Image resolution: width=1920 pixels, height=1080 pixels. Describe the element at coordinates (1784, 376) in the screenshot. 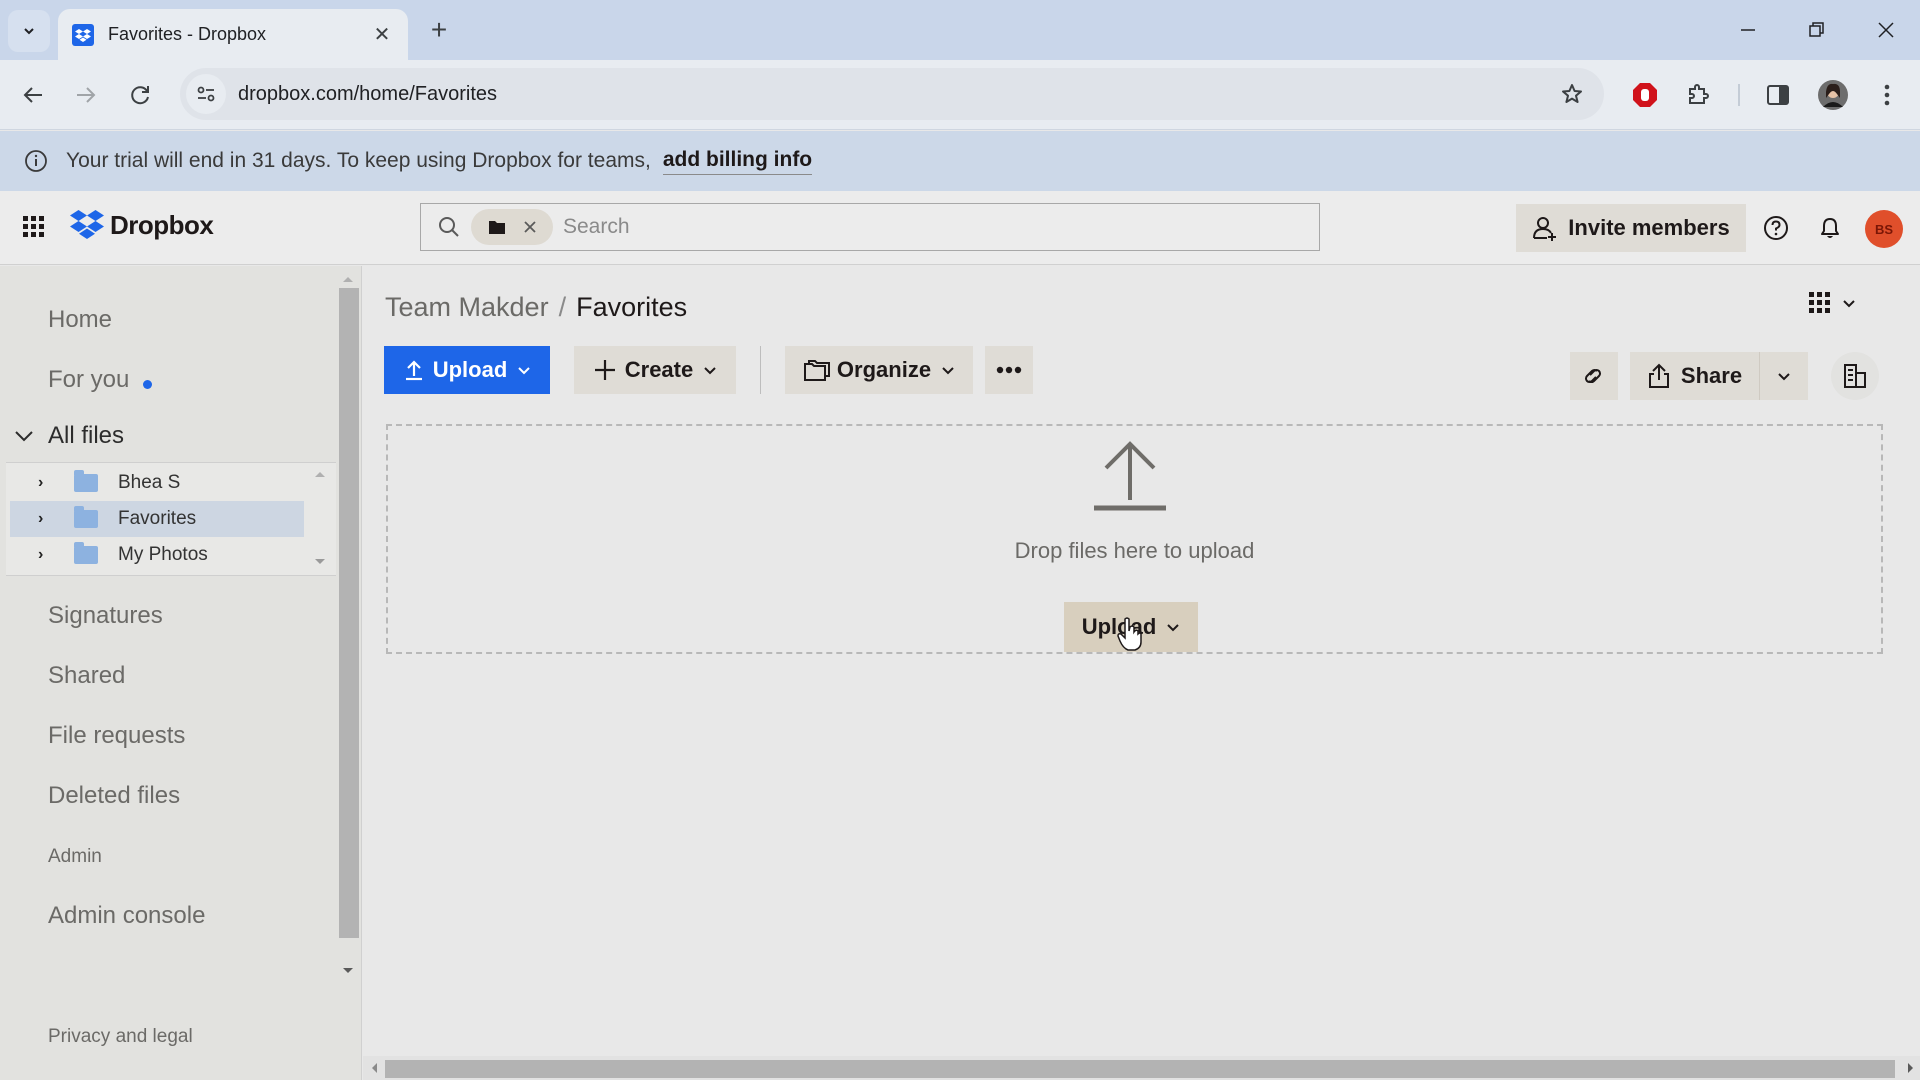

I see `share-options-button` at that location.